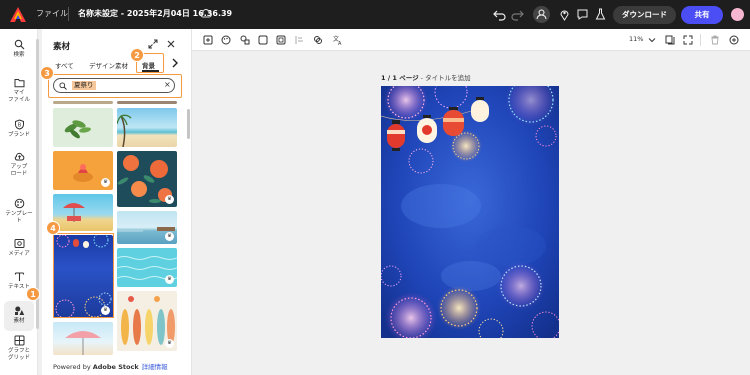 The width and height of the screenshot is (750, 375). I want to click on tab-all: すべて, so click(64, 65).